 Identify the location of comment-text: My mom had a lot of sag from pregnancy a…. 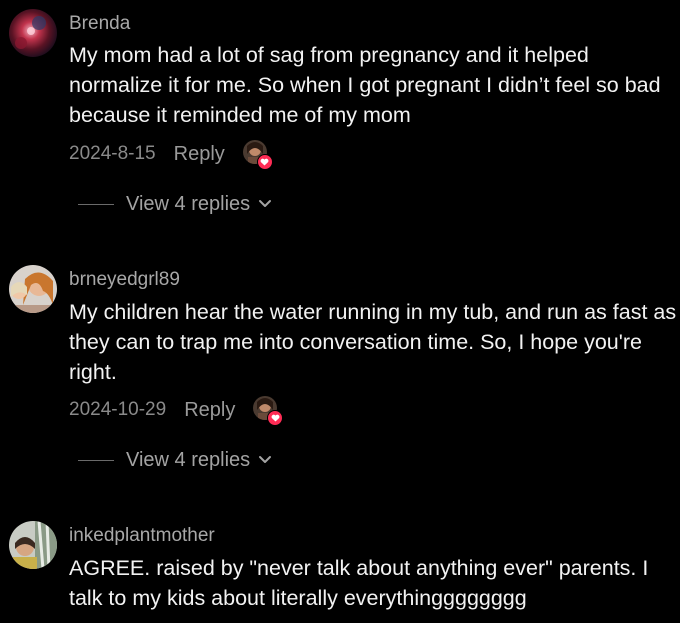
(365, 85).